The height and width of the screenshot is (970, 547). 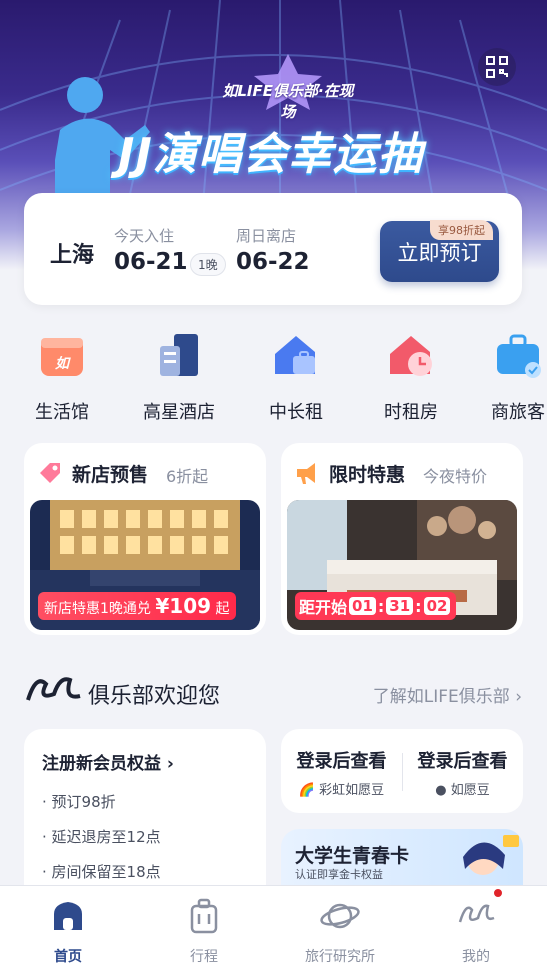 What do you see at coordinates (441, 697) in the screenshot?
I see `club-link-text: 了解如LIFE俱乐部` at bounding box center [441, 697].